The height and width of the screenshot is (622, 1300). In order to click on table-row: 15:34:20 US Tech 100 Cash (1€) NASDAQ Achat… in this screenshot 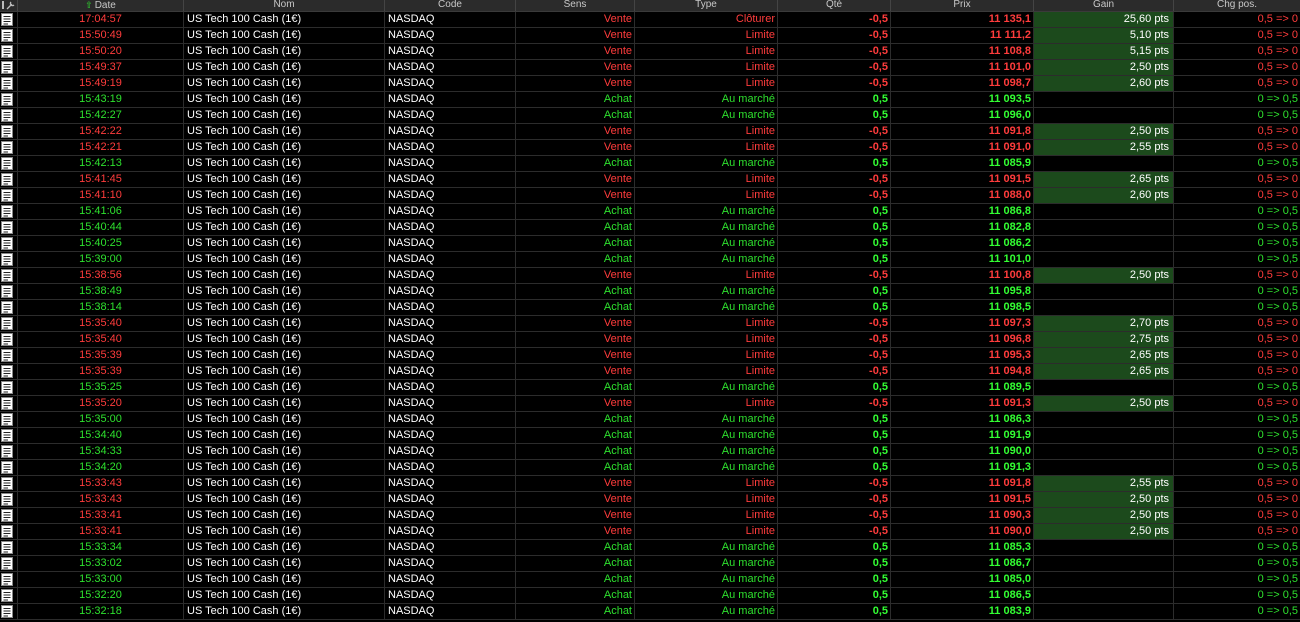, I will do `click(650, 468)`.